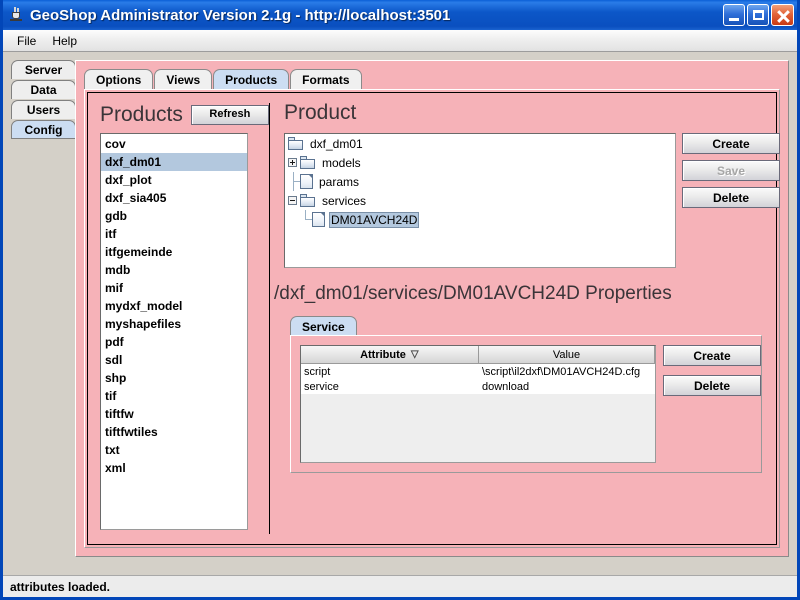 Image resolution: width=800 pixels, height=600 pixels. Describe the element at coordinates (184, 115) in the screenshot. I see `products-header: Products Refresh` at that location.